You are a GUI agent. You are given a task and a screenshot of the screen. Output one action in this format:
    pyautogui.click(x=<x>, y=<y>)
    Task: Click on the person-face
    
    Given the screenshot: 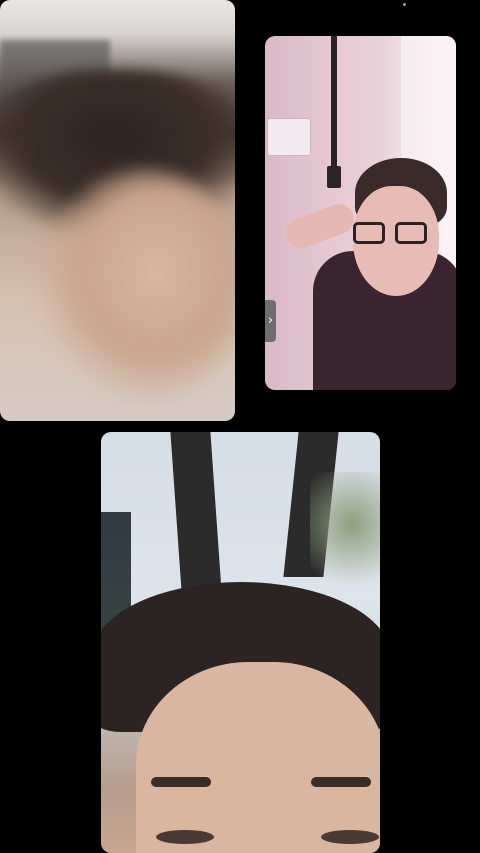 What is the action you would take?
    pyautogui.click(x=258, y=757)
    